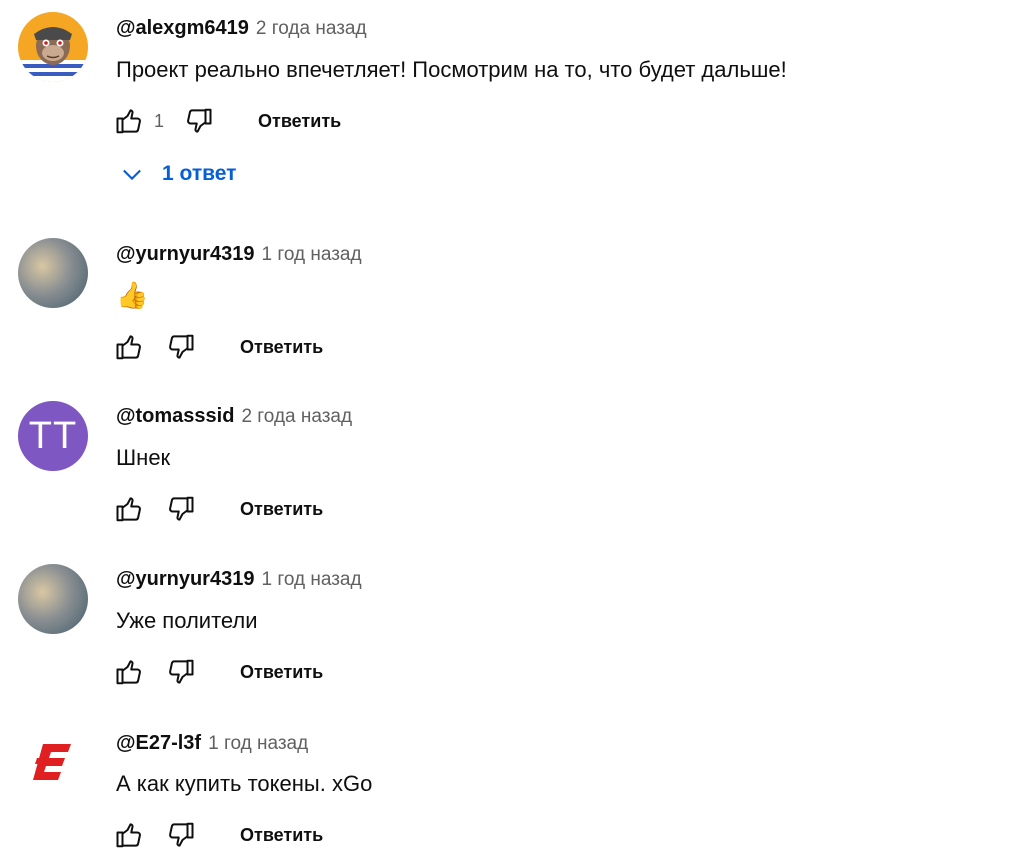  Describe the element at coordinates (159, 120) in the screenshot. I see `like-count: 1` at that location.